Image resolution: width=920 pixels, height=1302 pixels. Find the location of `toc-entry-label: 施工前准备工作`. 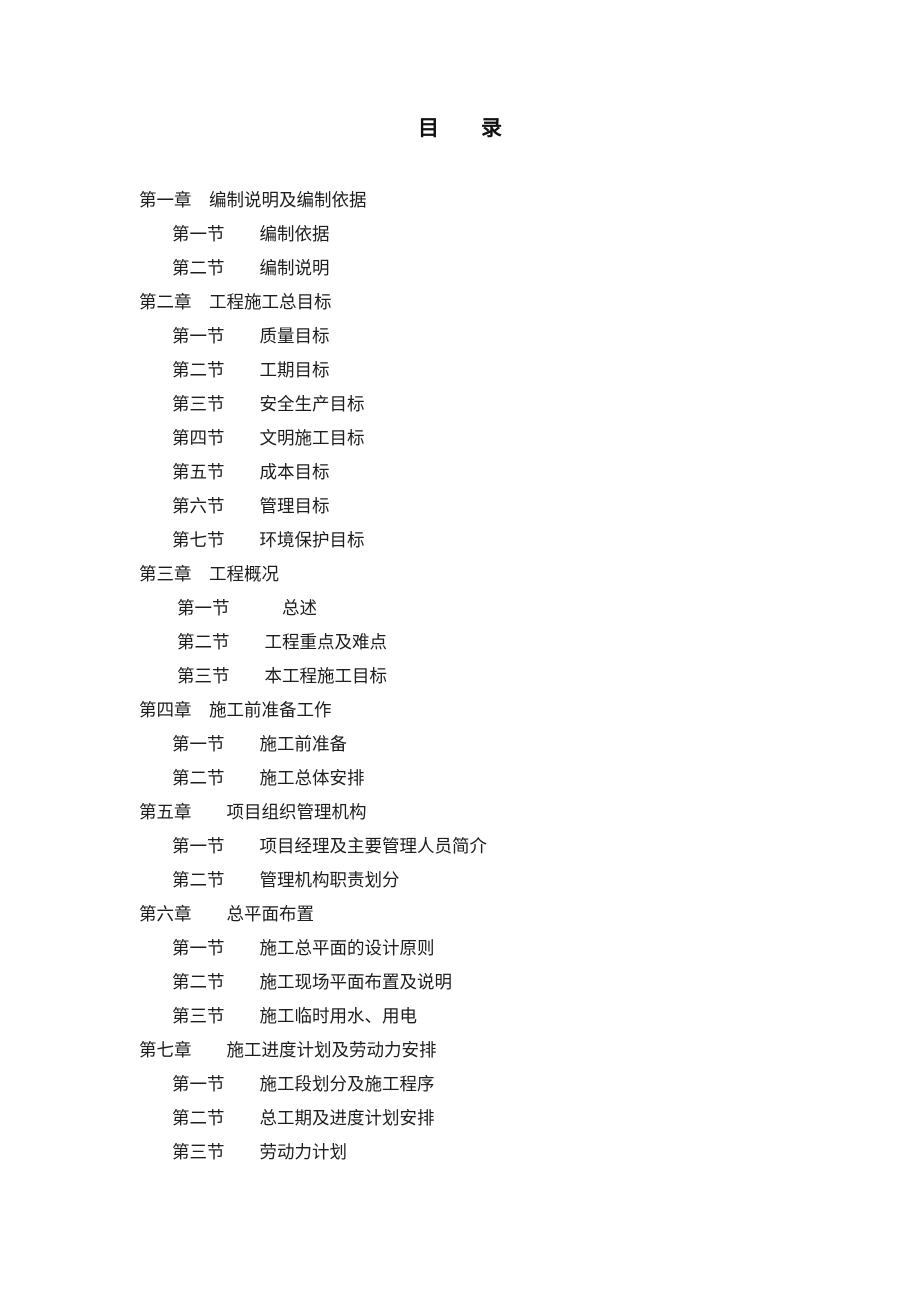

toc-entry-label: 施工前准备工作 is located at coordinates (270, 711).